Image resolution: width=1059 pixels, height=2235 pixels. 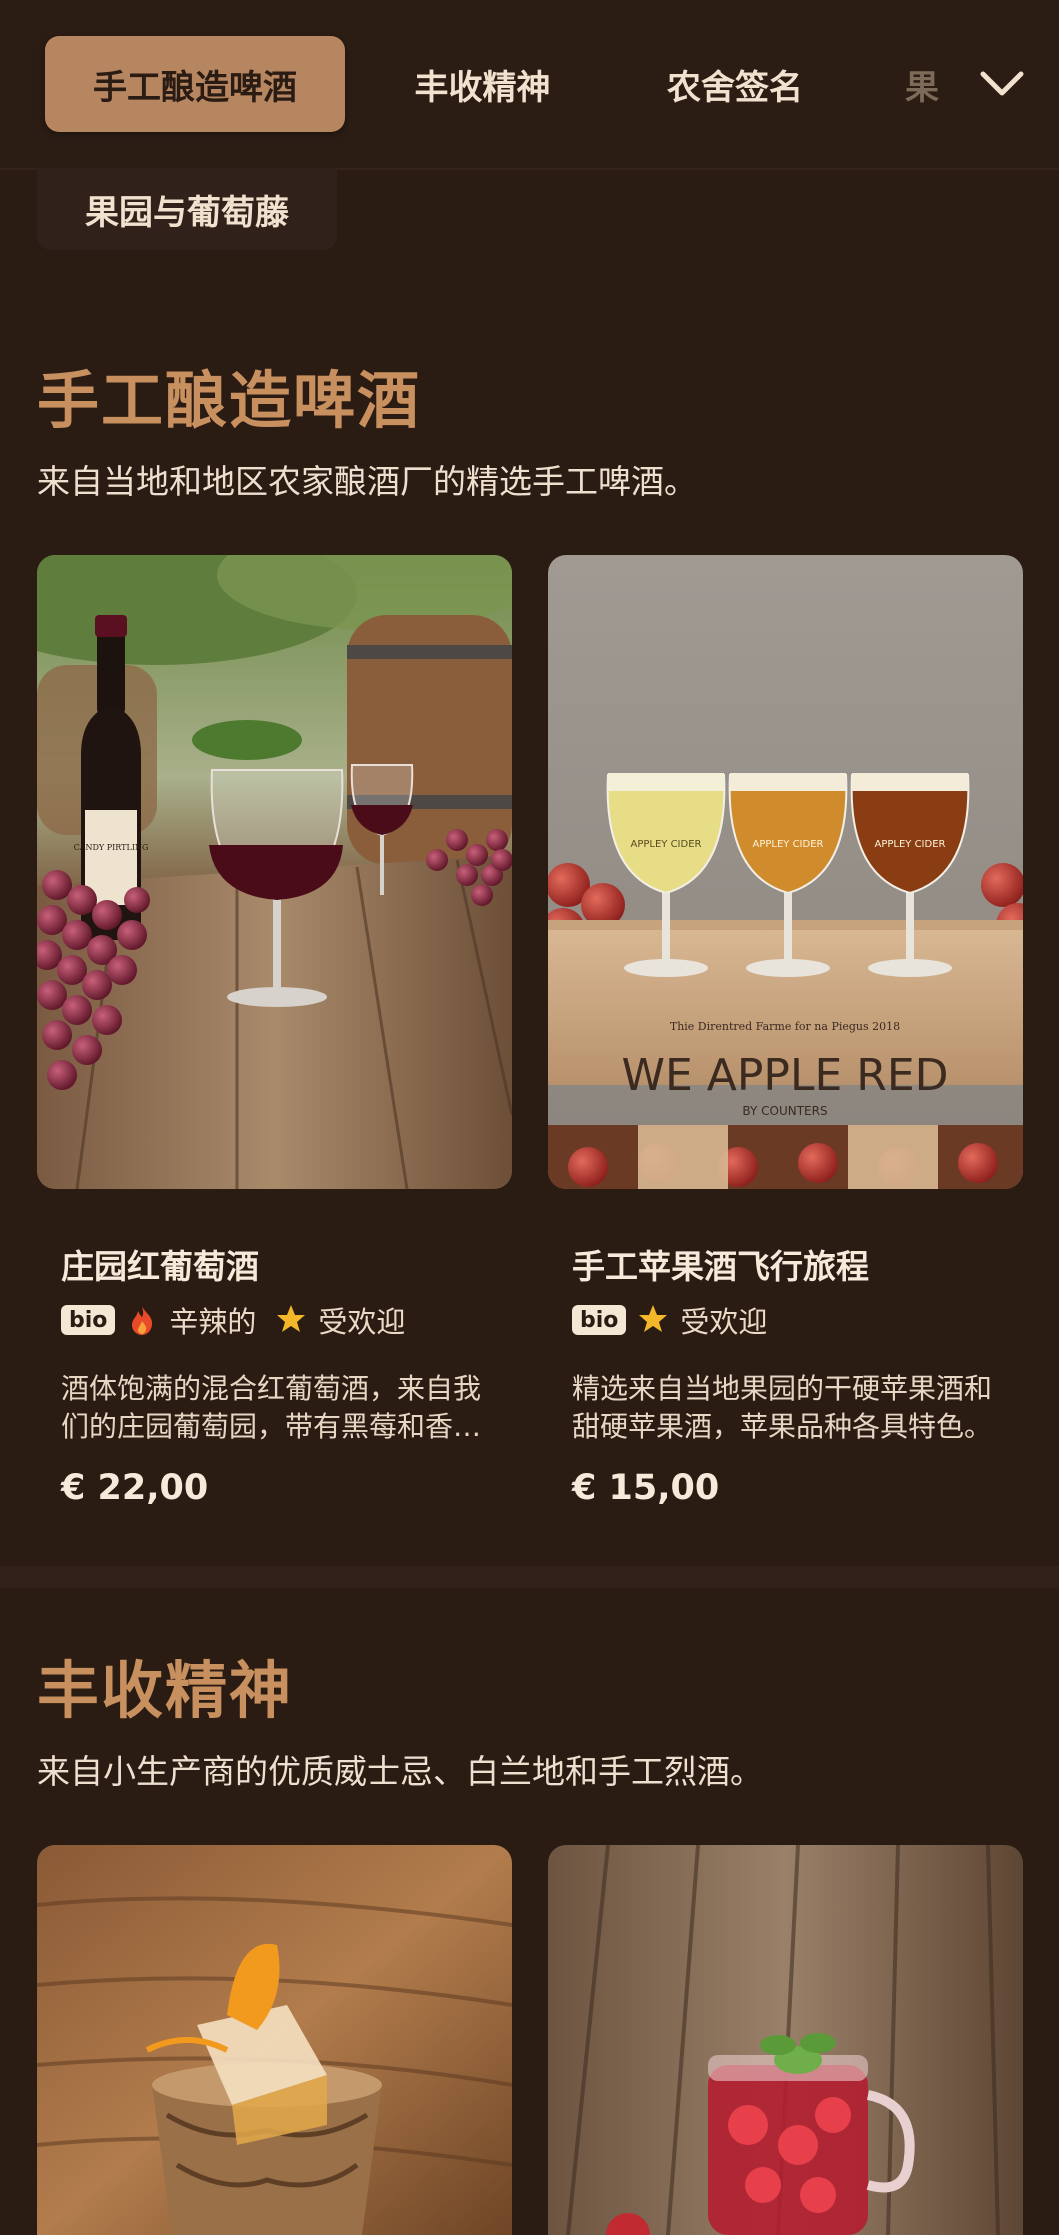 I want to click on product-description-cider-flight: 精选来自当地果园的干硬苹果酒和甜硬苹果酒，苹果品种各具特色。, so click(x=782, y=1407).